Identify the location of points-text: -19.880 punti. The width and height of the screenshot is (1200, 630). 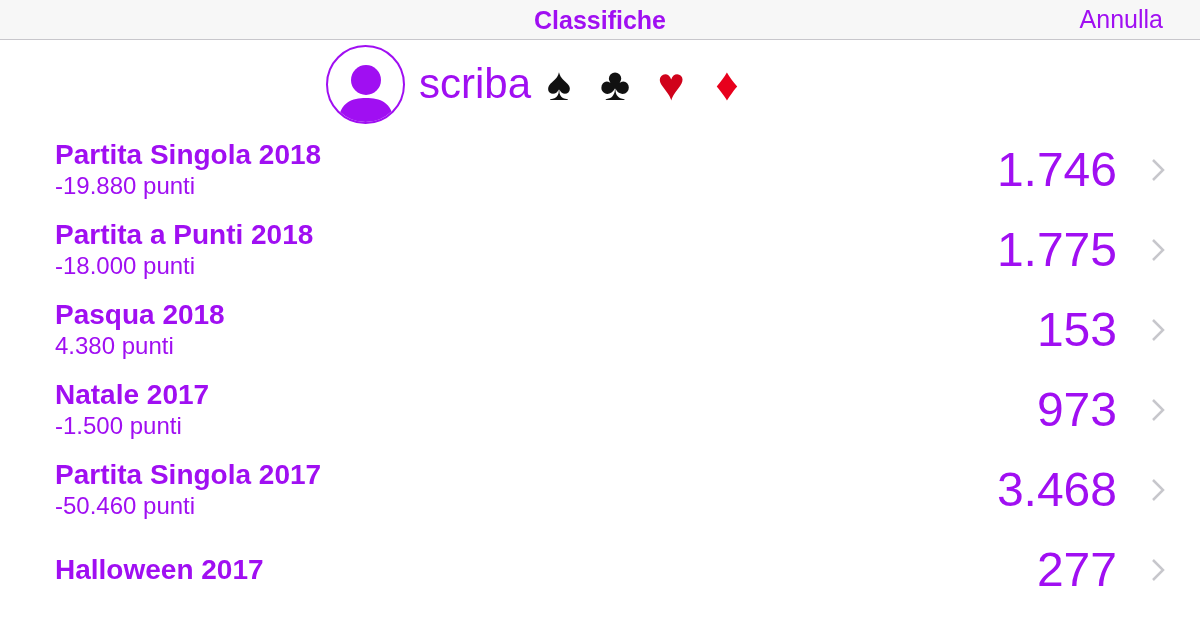
(126, 186).